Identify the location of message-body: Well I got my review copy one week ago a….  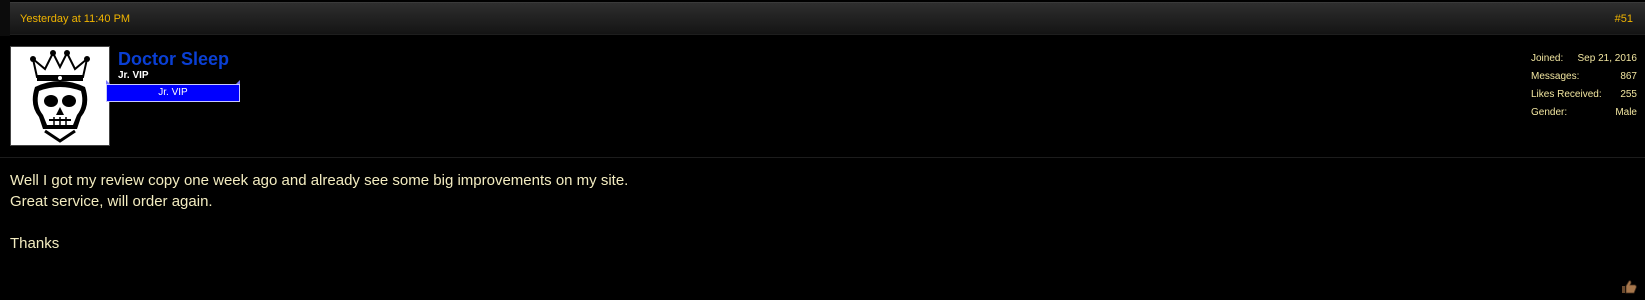
(319, 212).